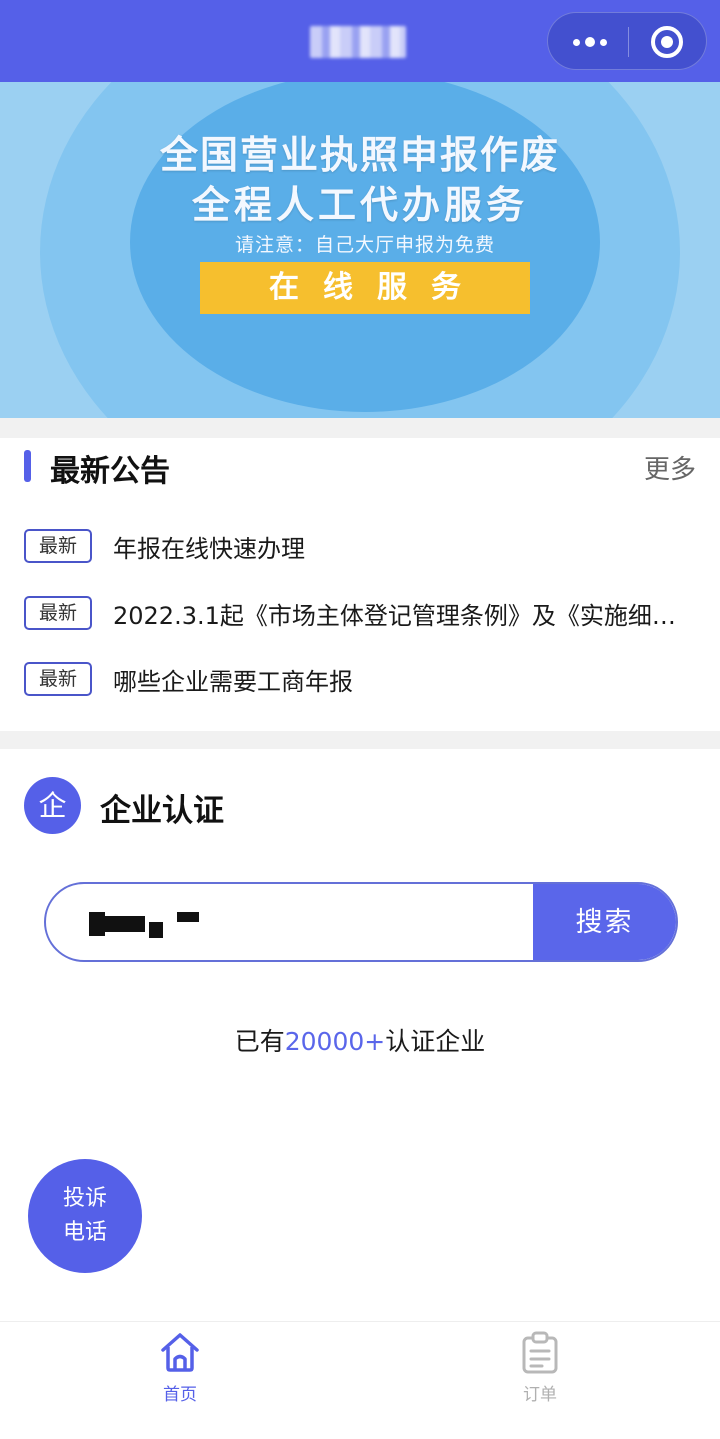  I want to click on banner-note: 请注意：自己大厅申报为免费, so click(364, 245).